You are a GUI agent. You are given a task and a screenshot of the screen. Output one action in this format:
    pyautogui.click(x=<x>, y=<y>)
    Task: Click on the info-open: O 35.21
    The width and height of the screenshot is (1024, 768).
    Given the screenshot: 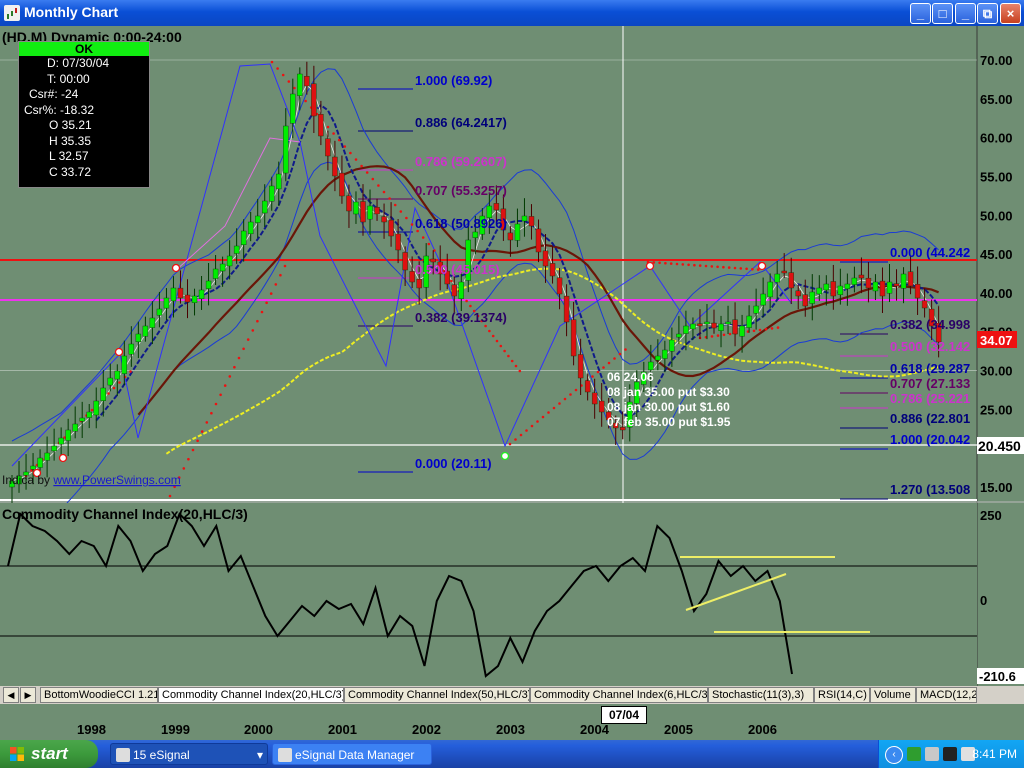 What is the action you would take?
    pyautogui.click(x=70, y=125)
    